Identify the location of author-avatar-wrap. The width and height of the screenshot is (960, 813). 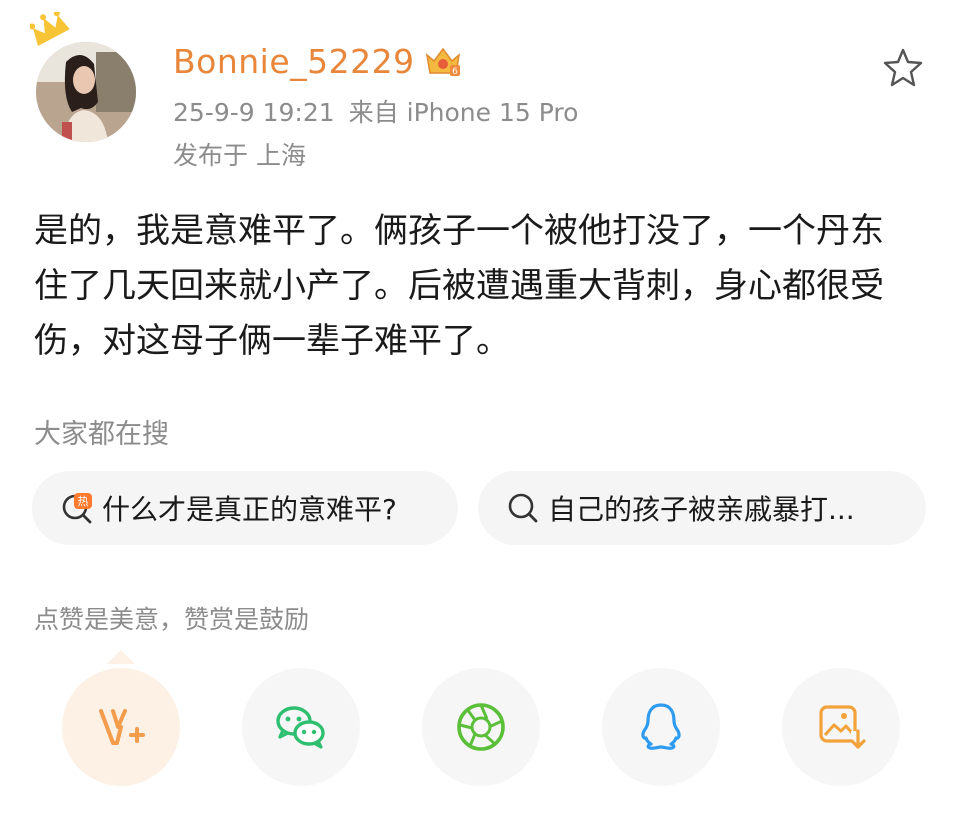
(86, 77).